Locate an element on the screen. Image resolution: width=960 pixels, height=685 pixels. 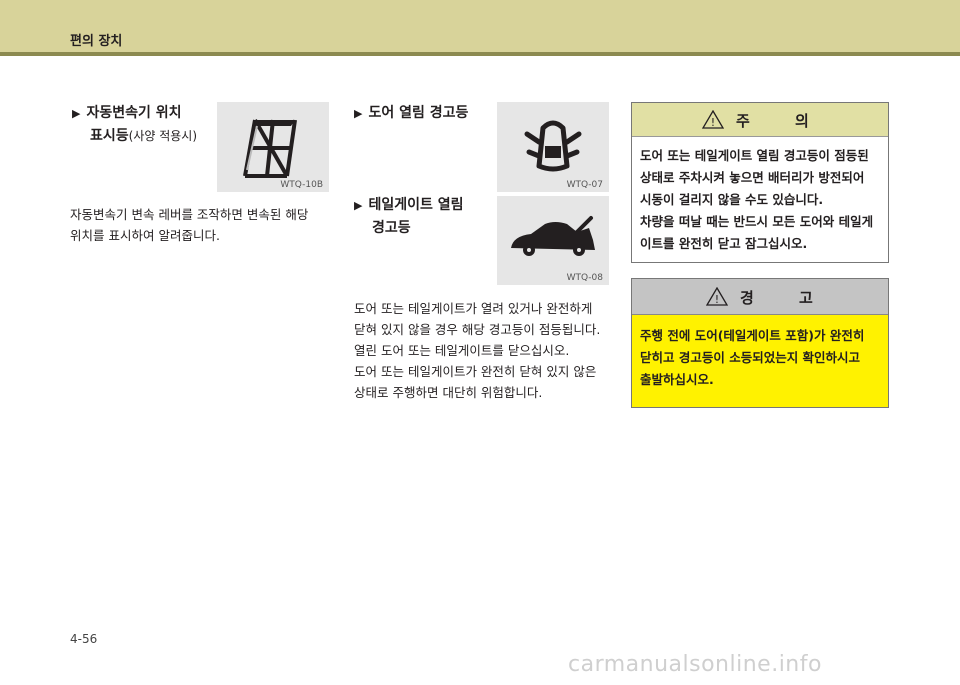
body-line: 열린 도어 또는 테일게이트를 닫으십시오. is located at coordinates (462, 350).